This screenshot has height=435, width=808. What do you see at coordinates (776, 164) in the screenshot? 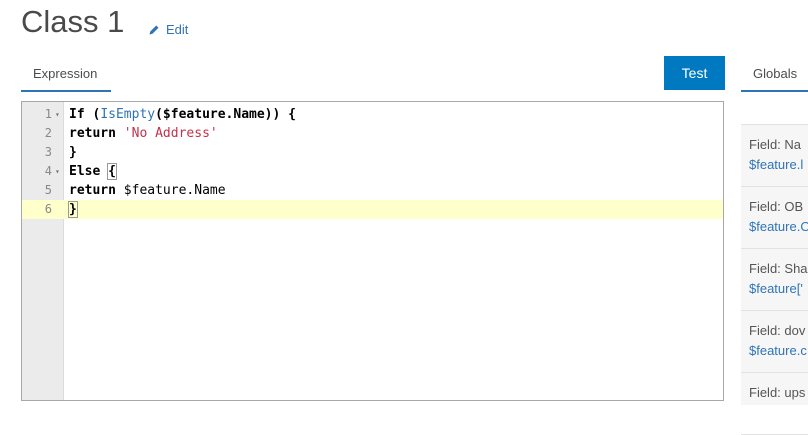
I see `globals-item-value: $feature.l` at bounding box center [776, 164].